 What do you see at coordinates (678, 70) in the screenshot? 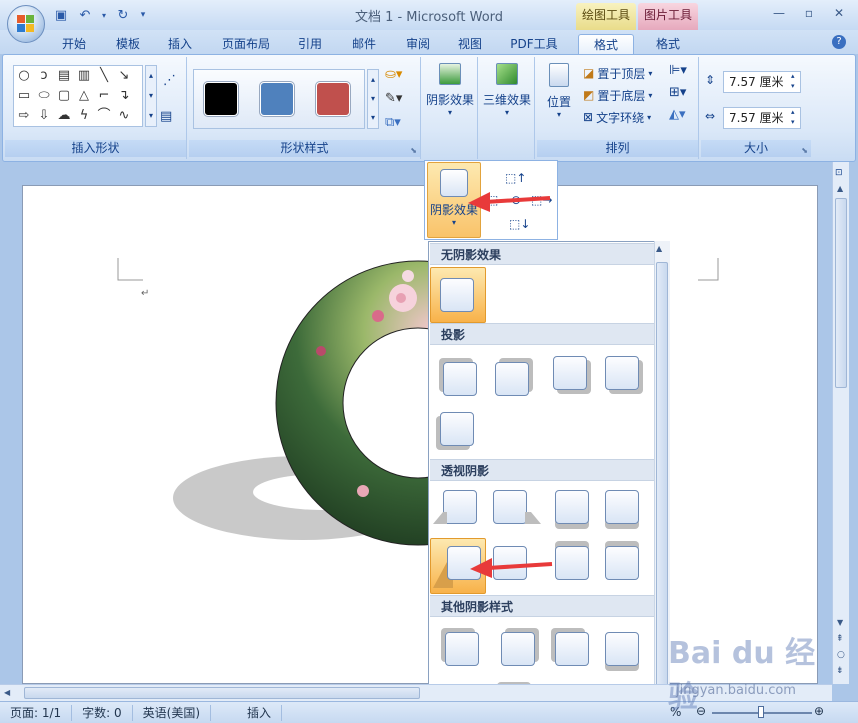
I see `align-icon: ⊫▾` at bounding box center [678, 70].